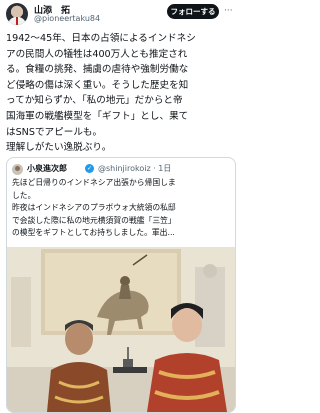  I want to click on ship-model-hull, so click(130, 370).